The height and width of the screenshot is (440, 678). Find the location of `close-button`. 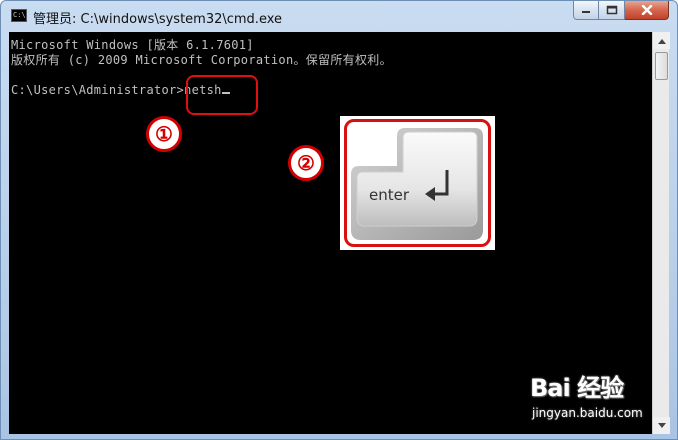

close-button is located at coordinates (647, 10).